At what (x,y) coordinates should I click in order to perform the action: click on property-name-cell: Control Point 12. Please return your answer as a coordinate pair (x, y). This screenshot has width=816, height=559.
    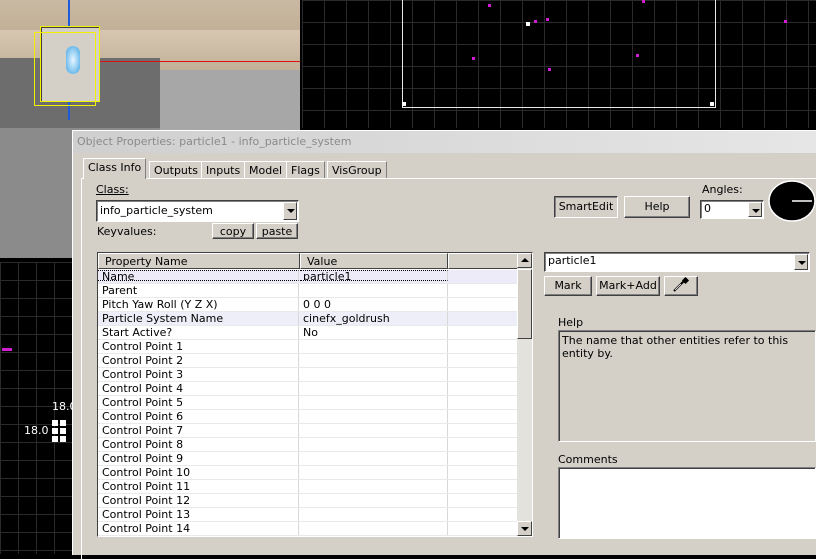
    Looking at the image, I should click on (198, 500).